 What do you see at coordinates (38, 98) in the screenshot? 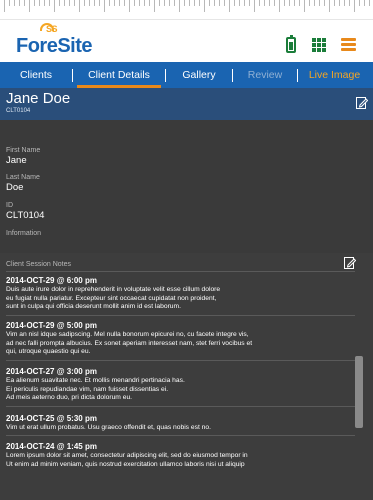
I see `client-name: Jane Doe` at bounding box center [38, 98].